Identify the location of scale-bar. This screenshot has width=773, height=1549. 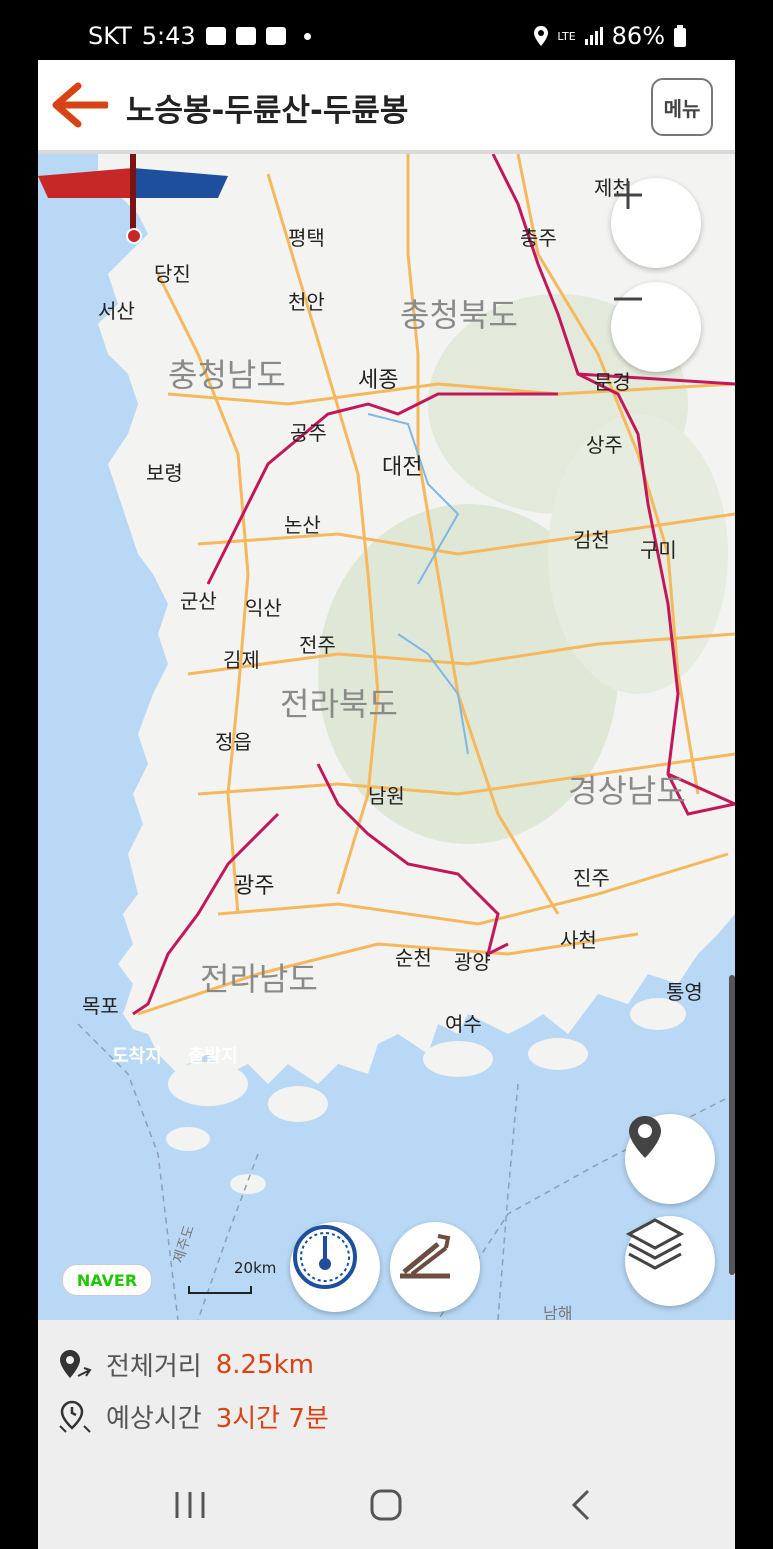
(220, 1290).